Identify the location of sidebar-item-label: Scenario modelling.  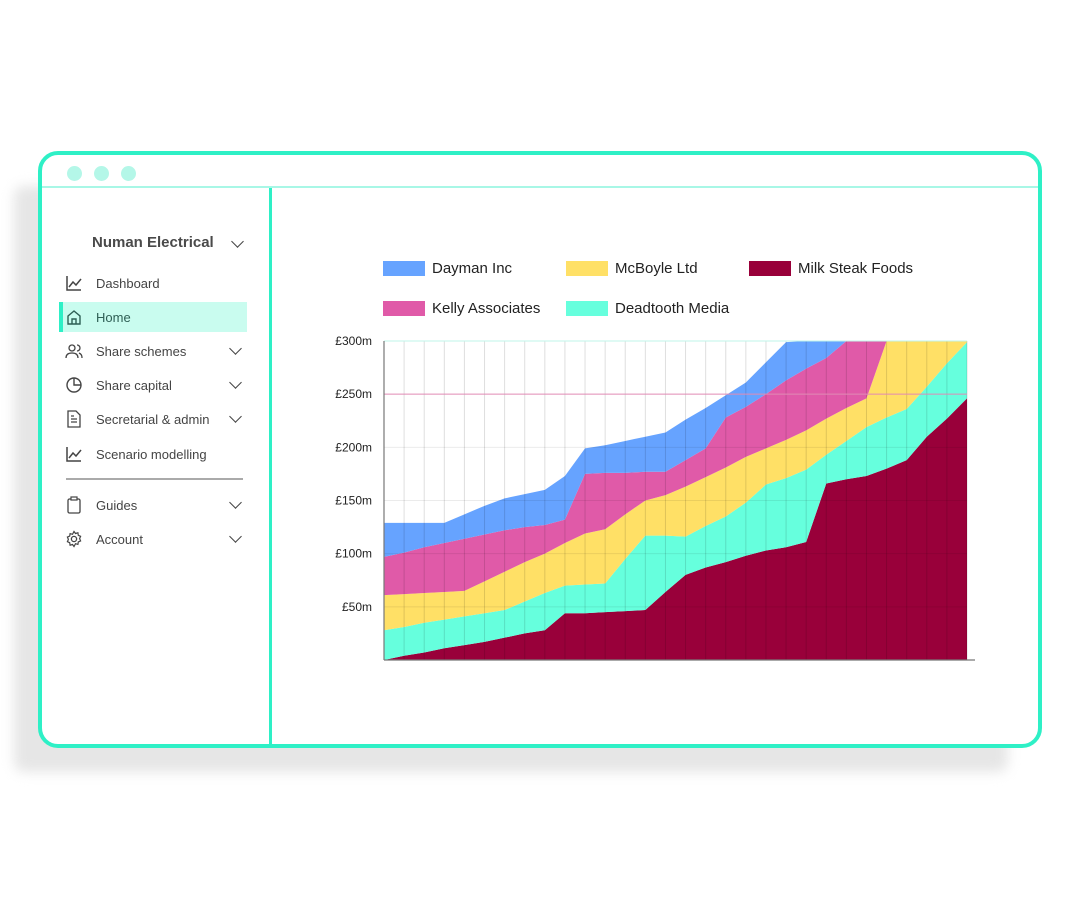
(151, 454).